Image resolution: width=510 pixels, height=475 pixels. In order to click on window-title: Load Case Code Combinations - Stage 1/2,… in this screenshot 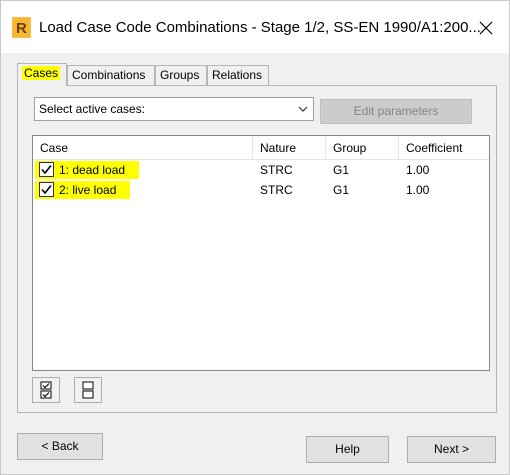, I will do `click(260, 27)`.